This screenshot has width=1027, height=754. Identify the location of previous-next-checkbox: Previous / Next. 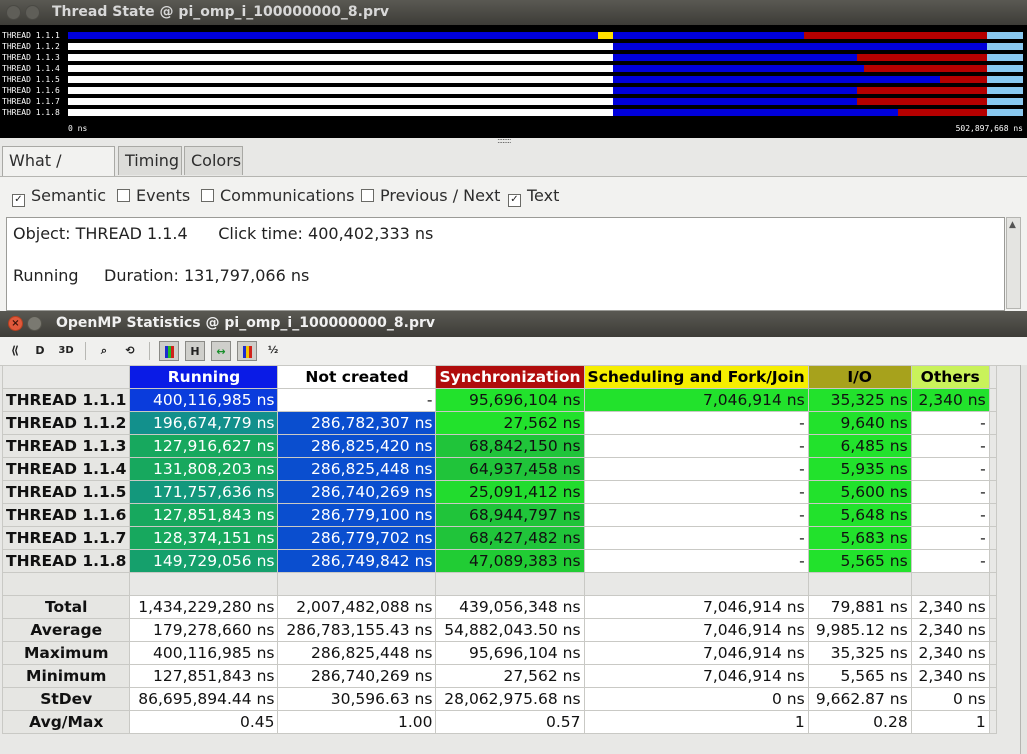
(430, 195).